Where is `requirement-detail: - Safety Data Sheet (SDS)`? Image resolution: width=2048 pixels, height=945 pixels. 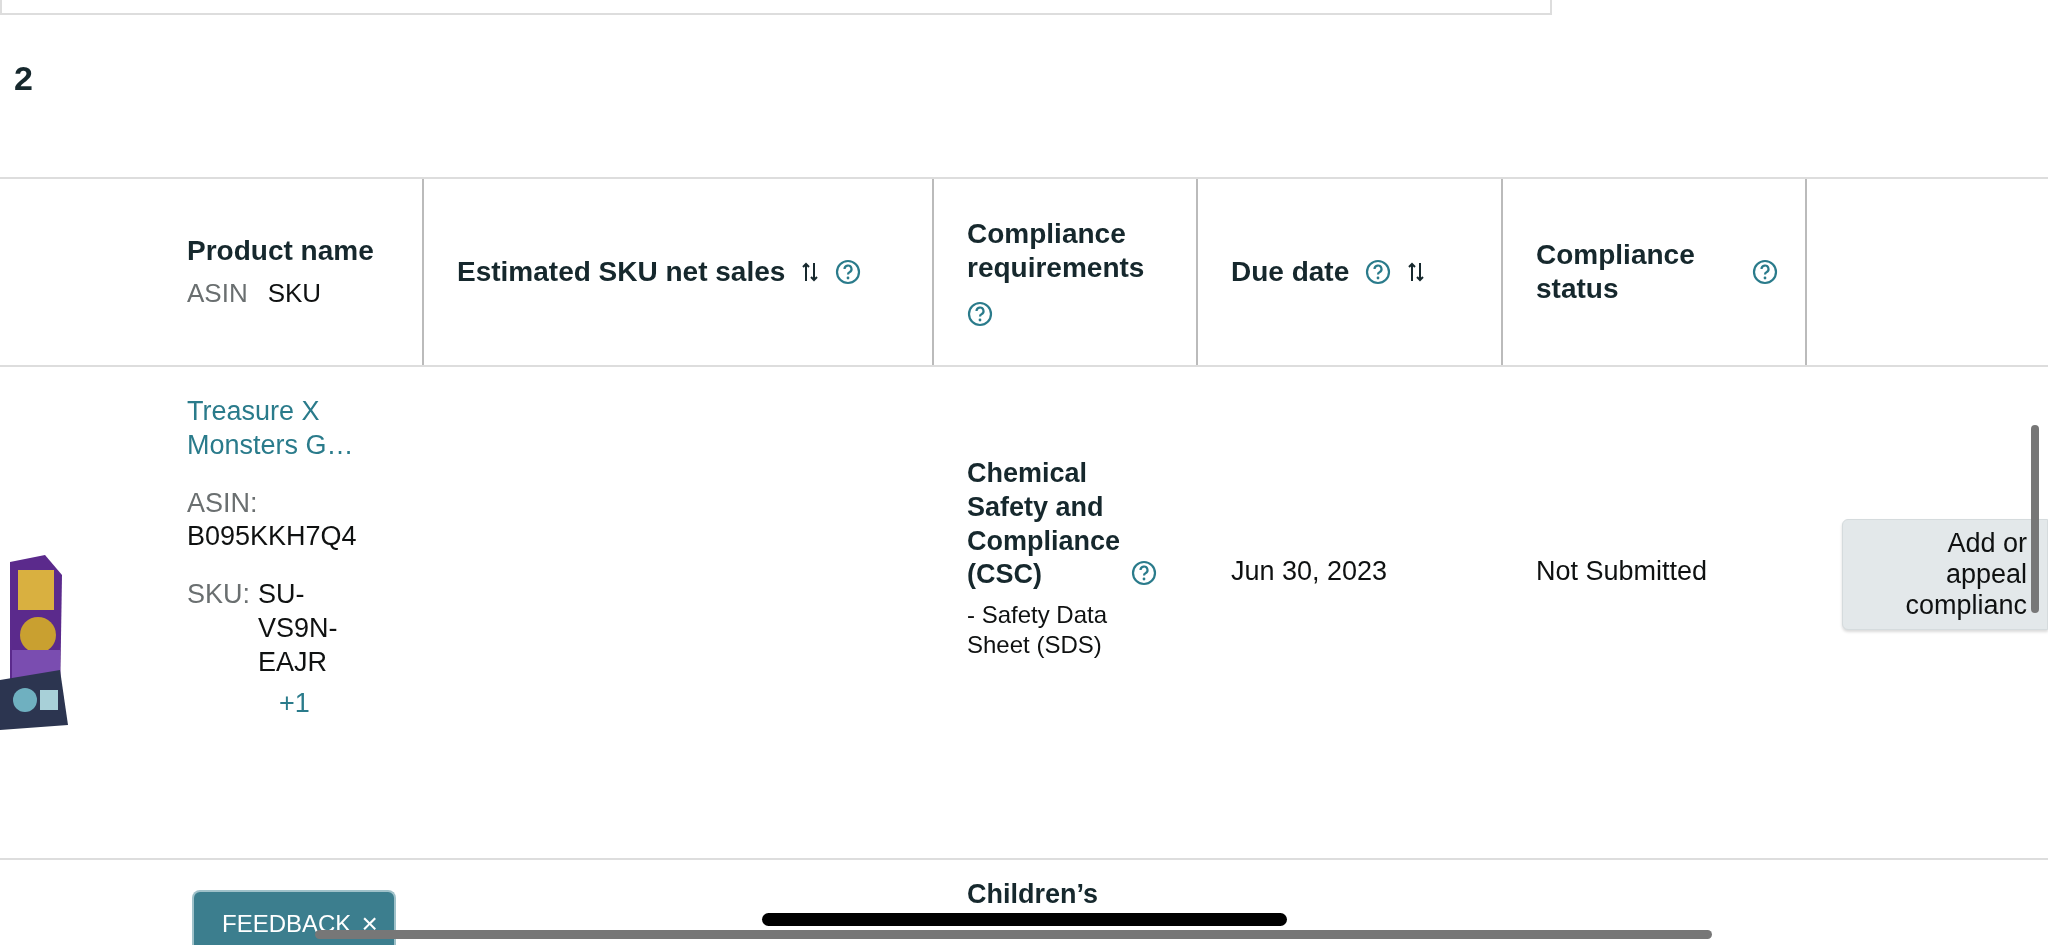
requirement-detail: - Safety Data Sheet (SDS) is located at coordinates (1038, 630).